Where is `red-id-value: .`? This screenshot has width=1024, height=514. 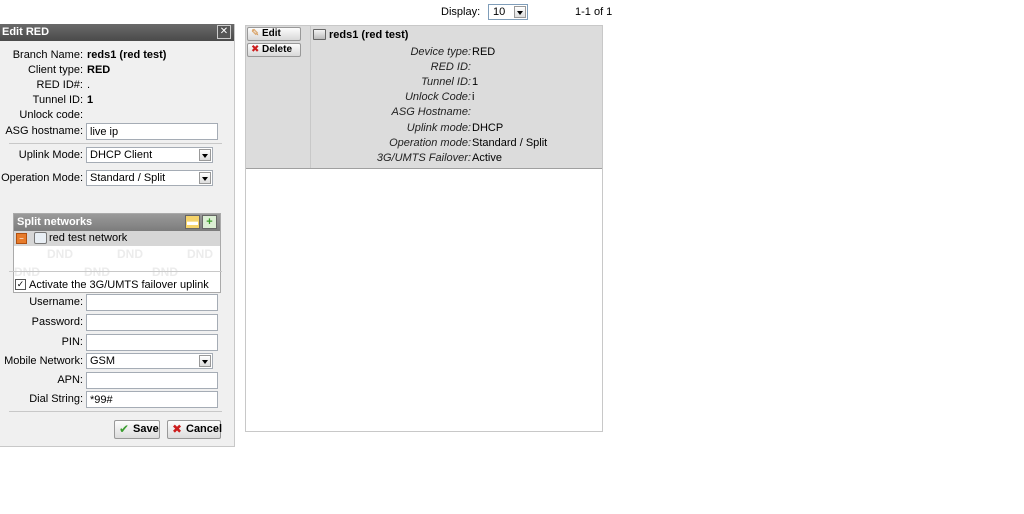 red-id-value: . is located at coordinates (89, 85).